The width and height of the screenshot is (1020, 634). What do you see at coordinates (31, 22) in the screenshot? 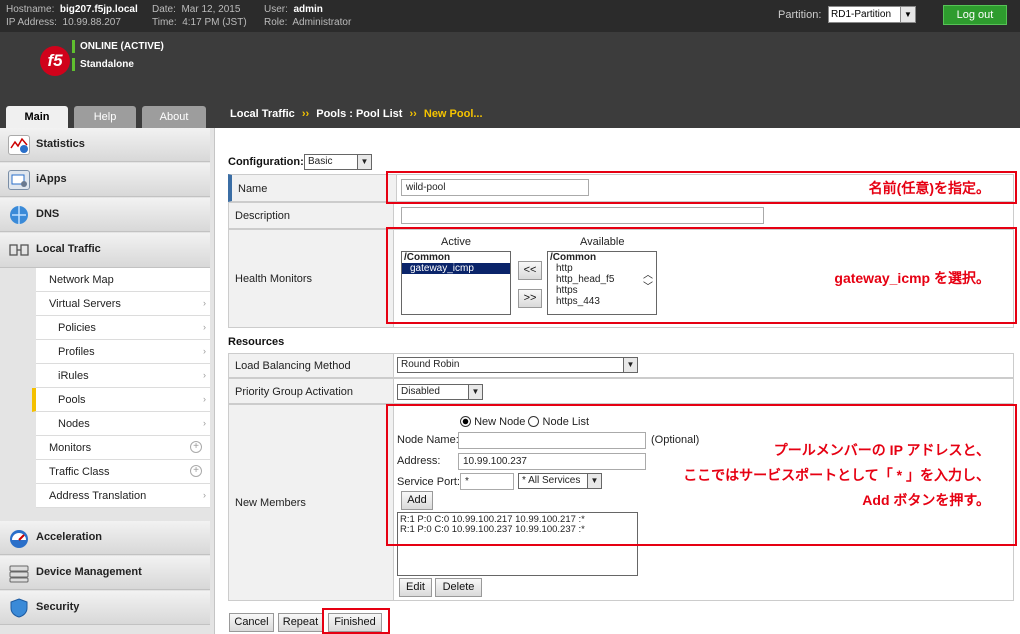
I see `ip-label: IP Address:` at bounding box center [31, 22].